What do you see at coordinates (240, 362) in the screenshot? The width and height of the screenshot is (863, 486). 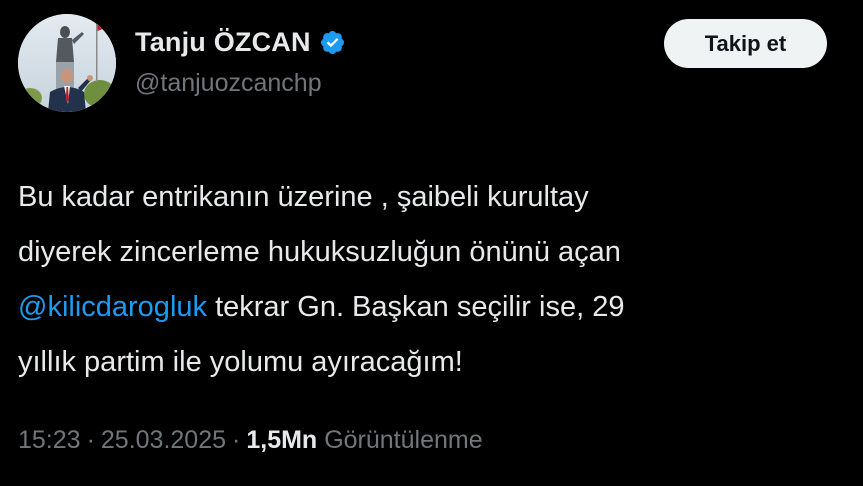 I see `tweet-line: yıllık partim ile yolumu ayıracağım!` at bounding box center [240, 362].